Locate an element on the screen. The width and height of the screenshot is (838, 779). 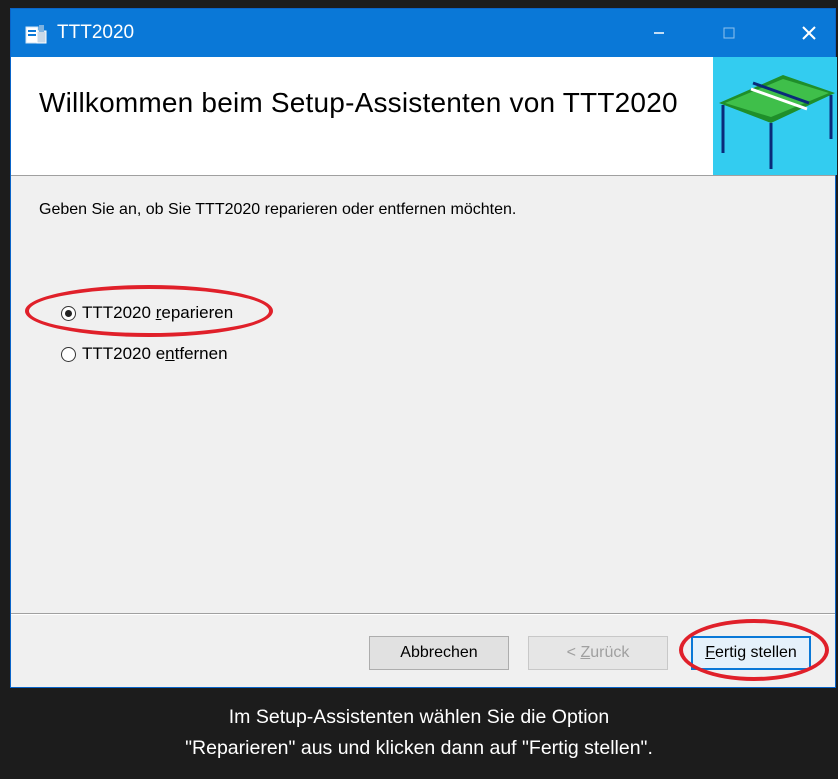
installer-icon is located at coordinates (36, 34).